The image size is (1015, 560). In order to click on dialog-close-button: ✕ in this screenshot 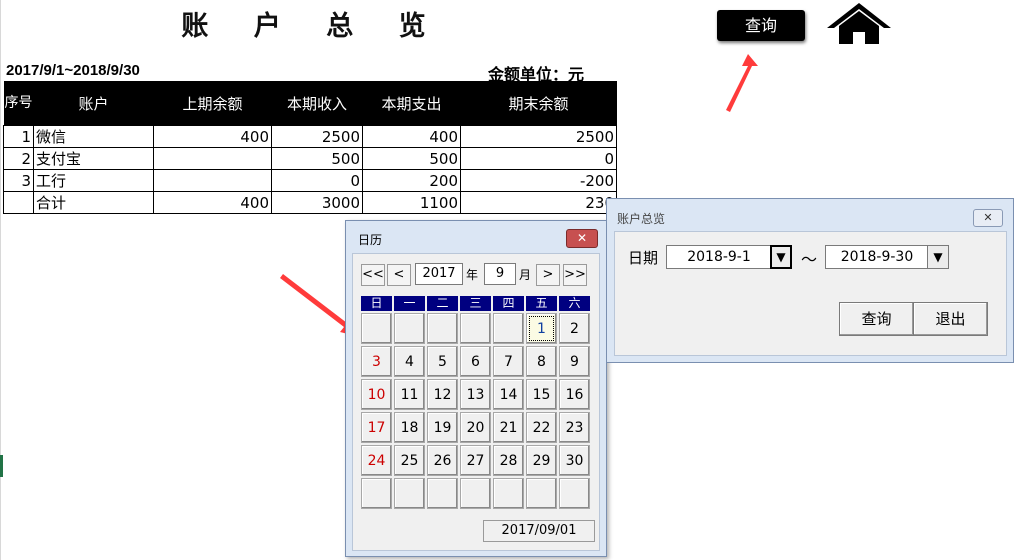, I will do `click(988, 218)`.